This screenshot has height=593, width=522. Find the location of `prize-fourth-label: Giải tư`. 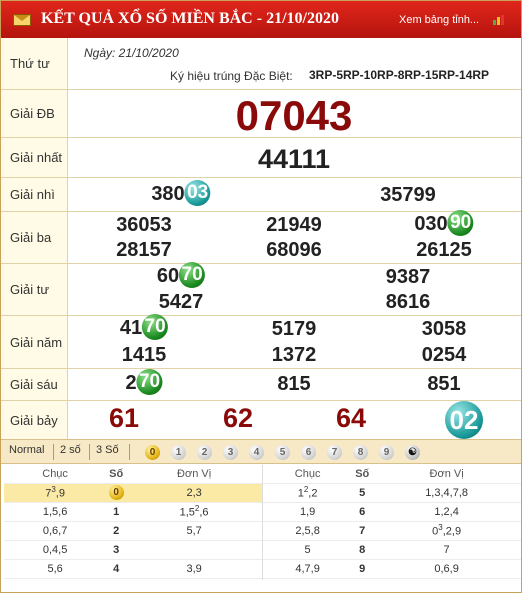

prize-fourth-label: Giải tư is located at coordinates (34, 289).